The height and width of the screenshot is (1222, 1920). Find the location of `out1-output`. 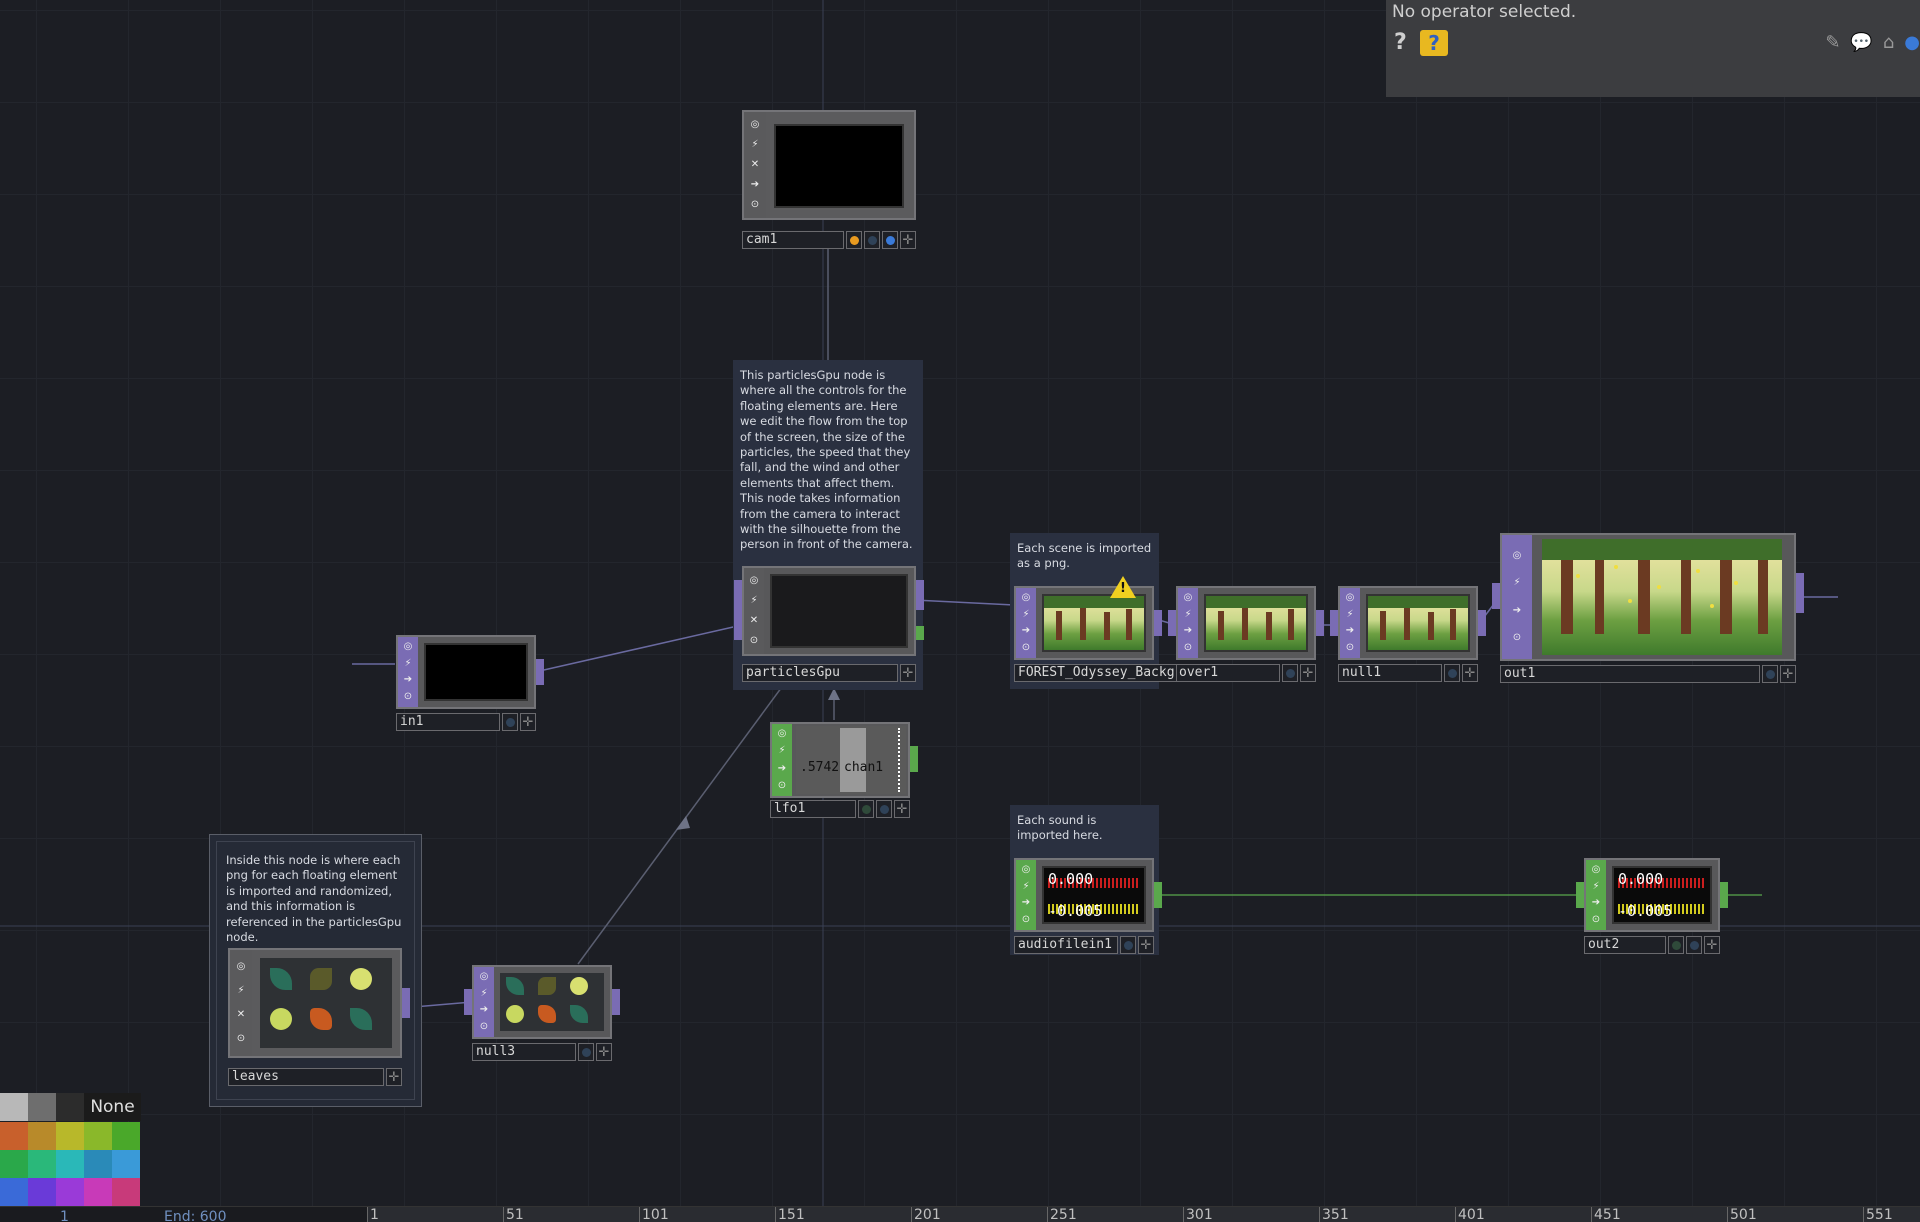

out1-output is located at coordinates (1800, 593).